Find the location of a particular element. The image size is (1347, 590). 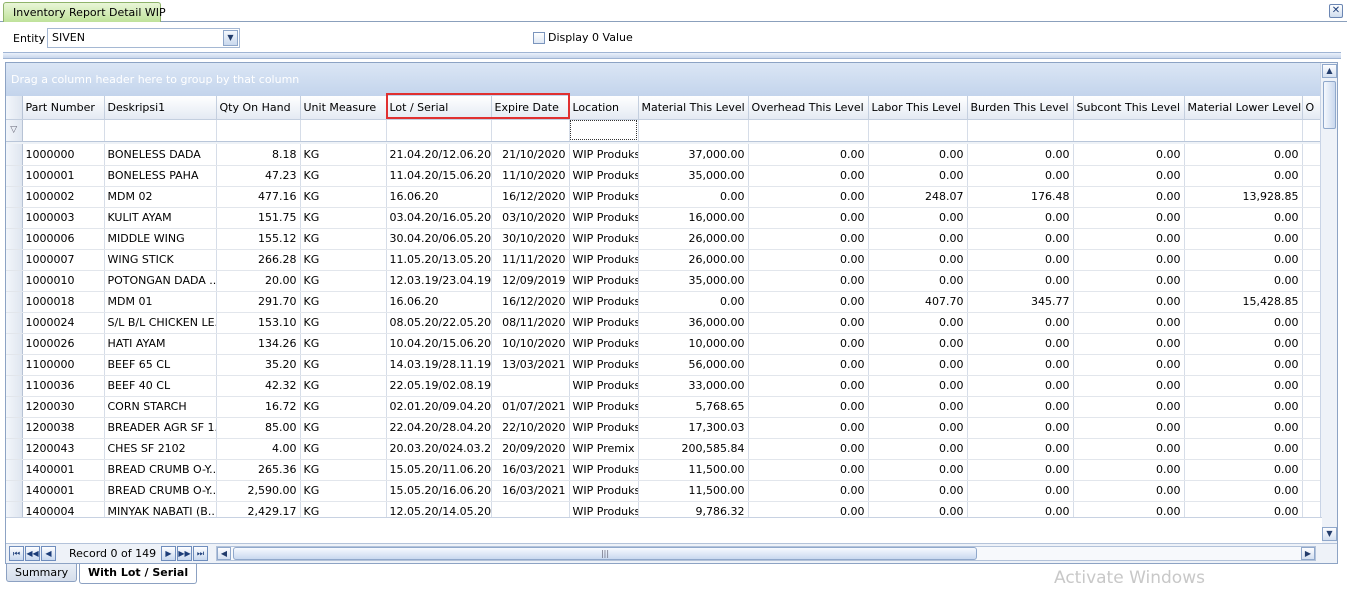

first-record-icon: ⏮ is located at coordinates (16, 553).